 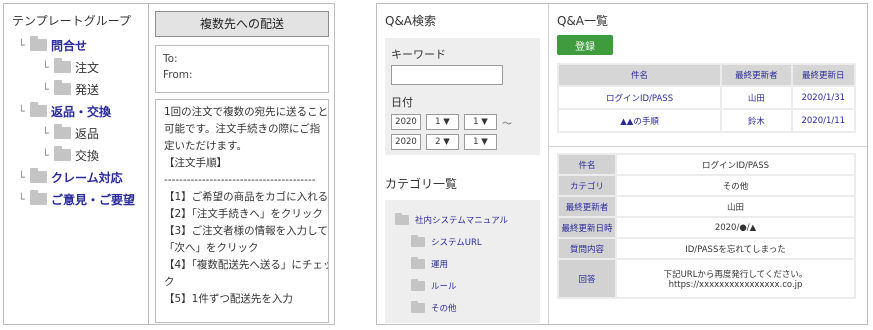 What do you see at coordinates (211, 248) in the screenshot?
I see `body-line: 「次へ」をクリック` at bounding box center [211, 248].